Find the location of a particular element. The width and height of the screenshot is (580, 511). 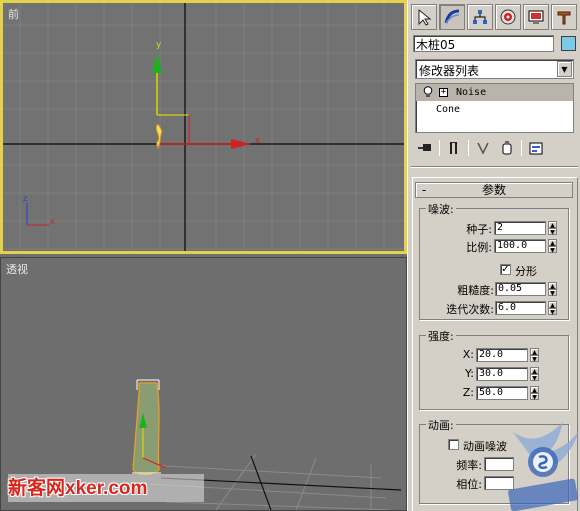

configure-modifier-sets-icon is located at coordinates (536, 148).